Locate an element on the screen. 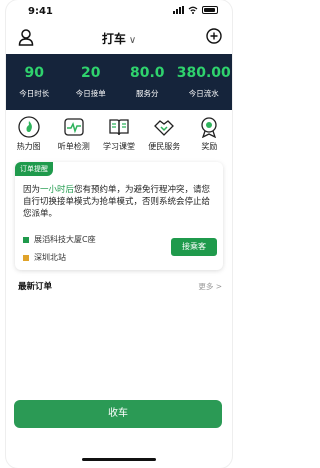  stat-label: 今日时长 is located at coordinates (34, 93).